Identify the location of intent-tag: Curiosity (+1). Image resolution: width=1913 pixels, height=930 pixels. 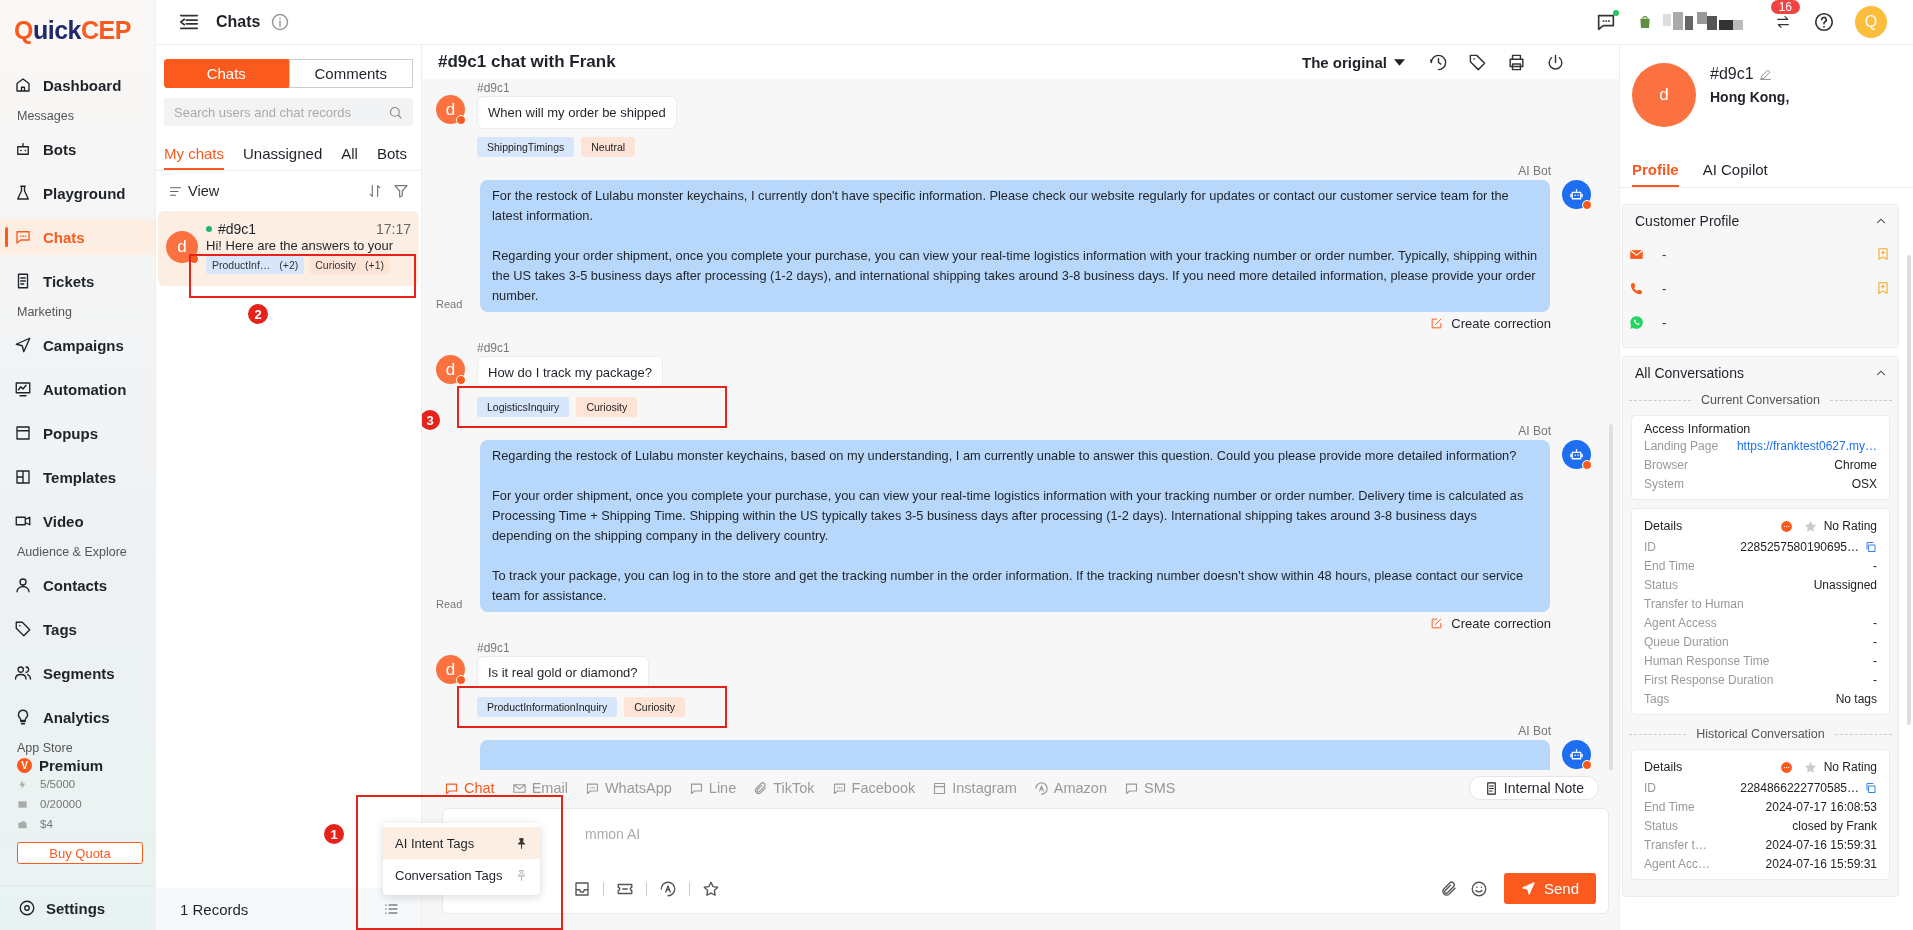
(349, 265).